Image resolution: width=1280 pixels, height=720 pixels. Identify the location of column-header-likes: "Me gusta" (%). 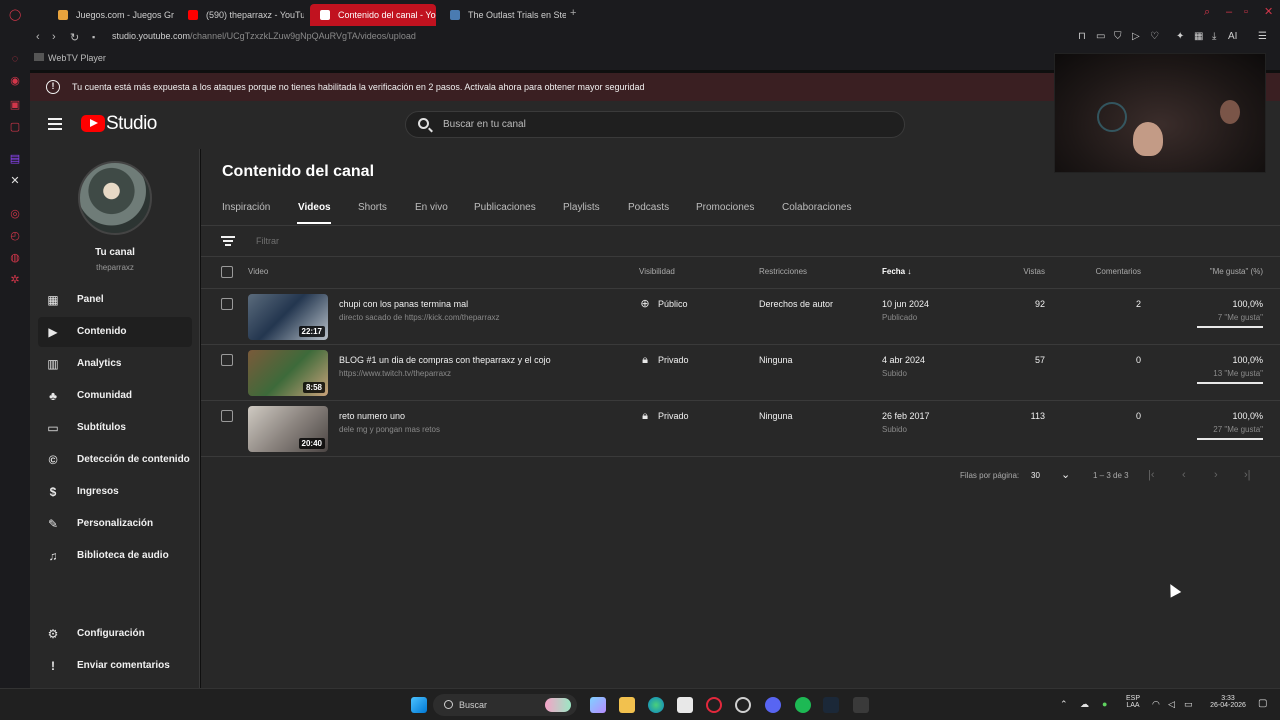
(1236, 271).